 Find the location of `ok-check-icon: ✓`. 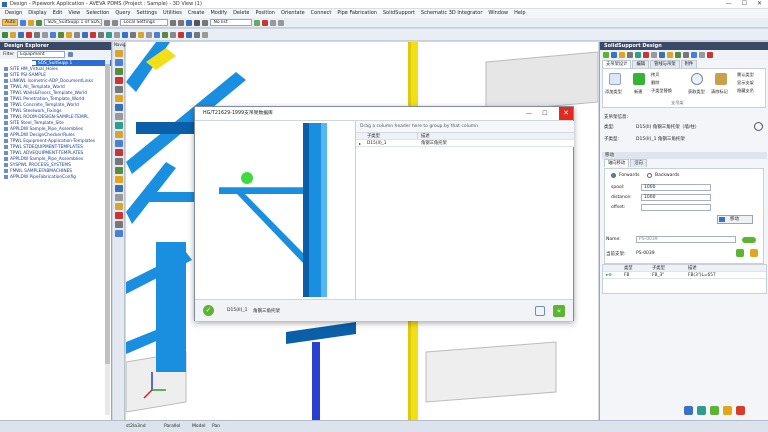

ok-check-icon: ✓ is located at coordinates (208, 310).